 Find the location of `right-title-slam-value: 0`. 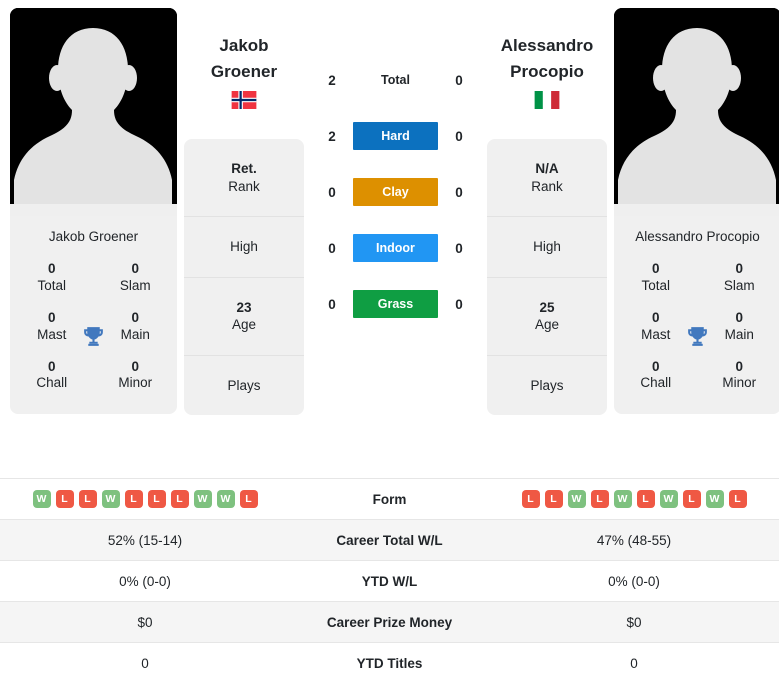

right-title-slam-value: 0 is located at coordinates (739, 268).